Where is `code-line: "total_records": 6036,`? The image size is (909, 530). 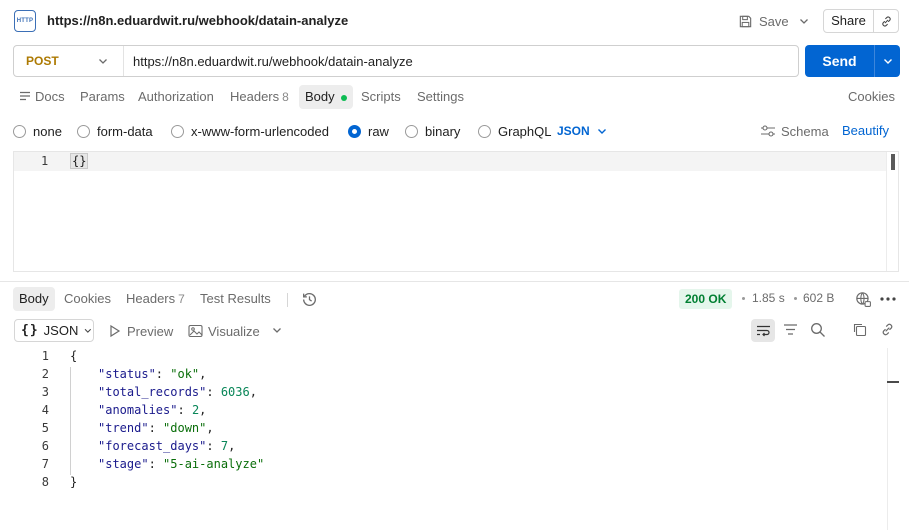
code-line: "total_records": 6036, is located at coordinates (177, 392).